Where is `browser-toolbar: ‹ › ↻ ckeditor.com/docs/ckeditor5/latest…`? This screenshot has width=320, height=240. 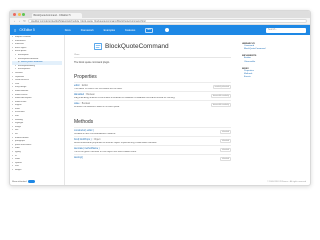
browser-toolbar: ‹ › ↻ ckeditor.com/docs/ckeditor5/latest… is located at coordinates (160, 21).